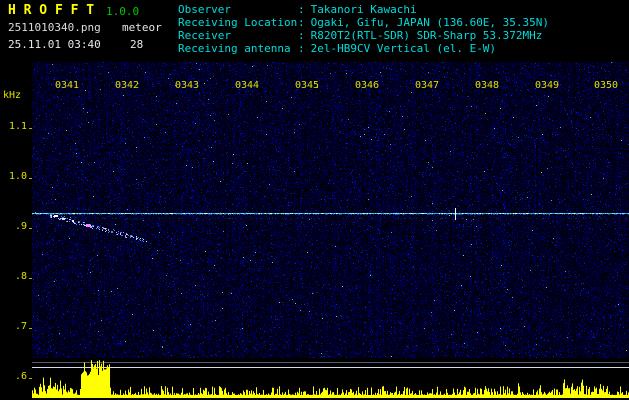  I want to click on station-info-row: Observer : Takanori Kawachi, so click(363, 9).